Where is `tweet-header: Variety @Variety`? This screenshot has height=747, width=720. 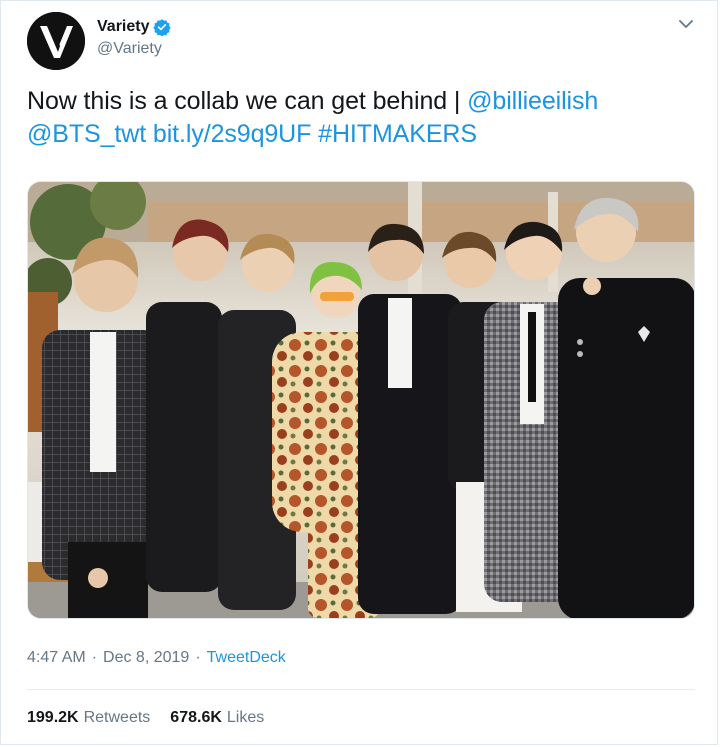
tweet-header: Variety @Variety is located at coordinates (99, 41).